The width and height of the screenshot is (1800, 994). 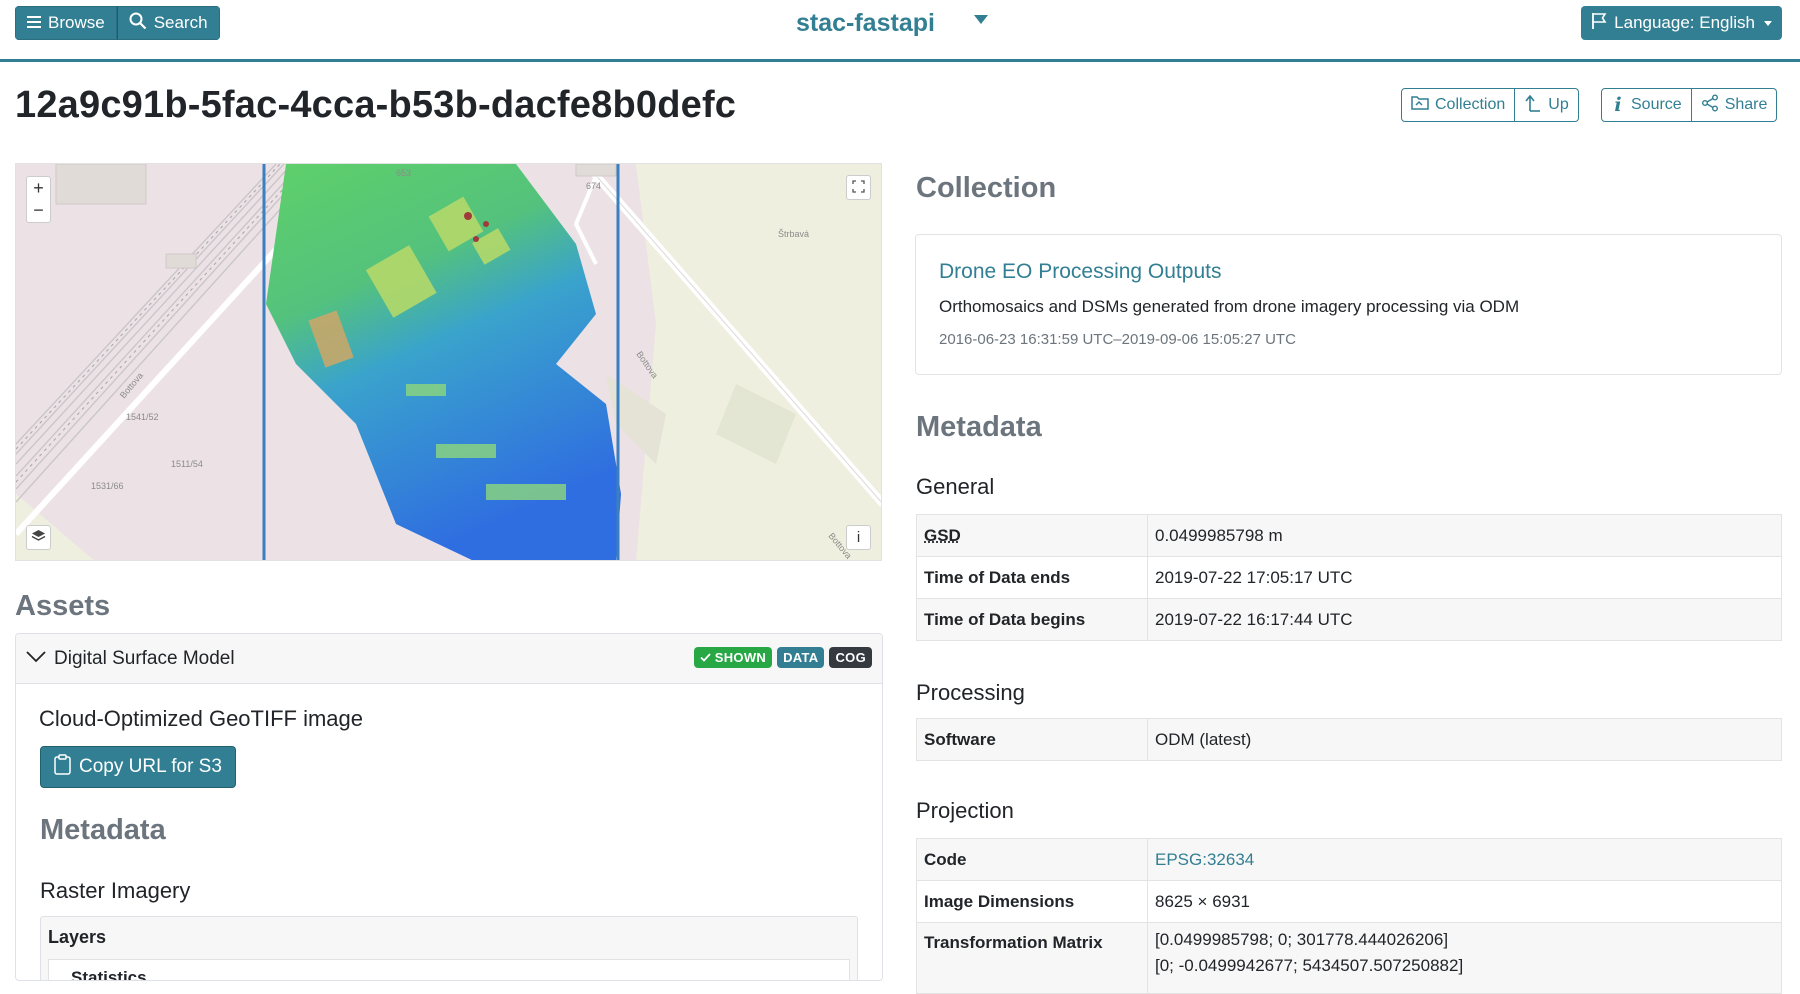 I want to click on share-nav-group: i Source Share, so click(x=1689, y=105).